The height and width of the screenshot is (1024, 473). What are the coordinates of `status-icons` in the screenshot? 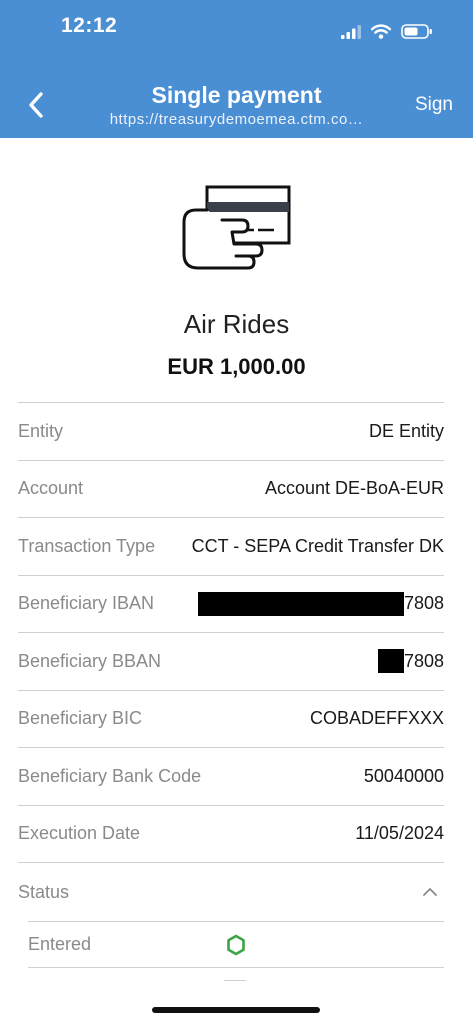 It's located at (387, 31).